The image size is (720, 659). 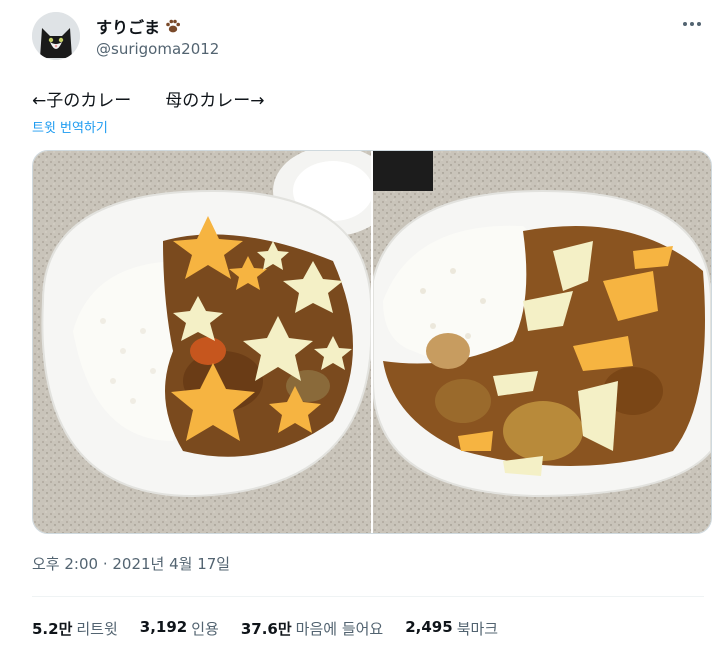 I want to click on paw-print-icon, so click(x=173, y=26).